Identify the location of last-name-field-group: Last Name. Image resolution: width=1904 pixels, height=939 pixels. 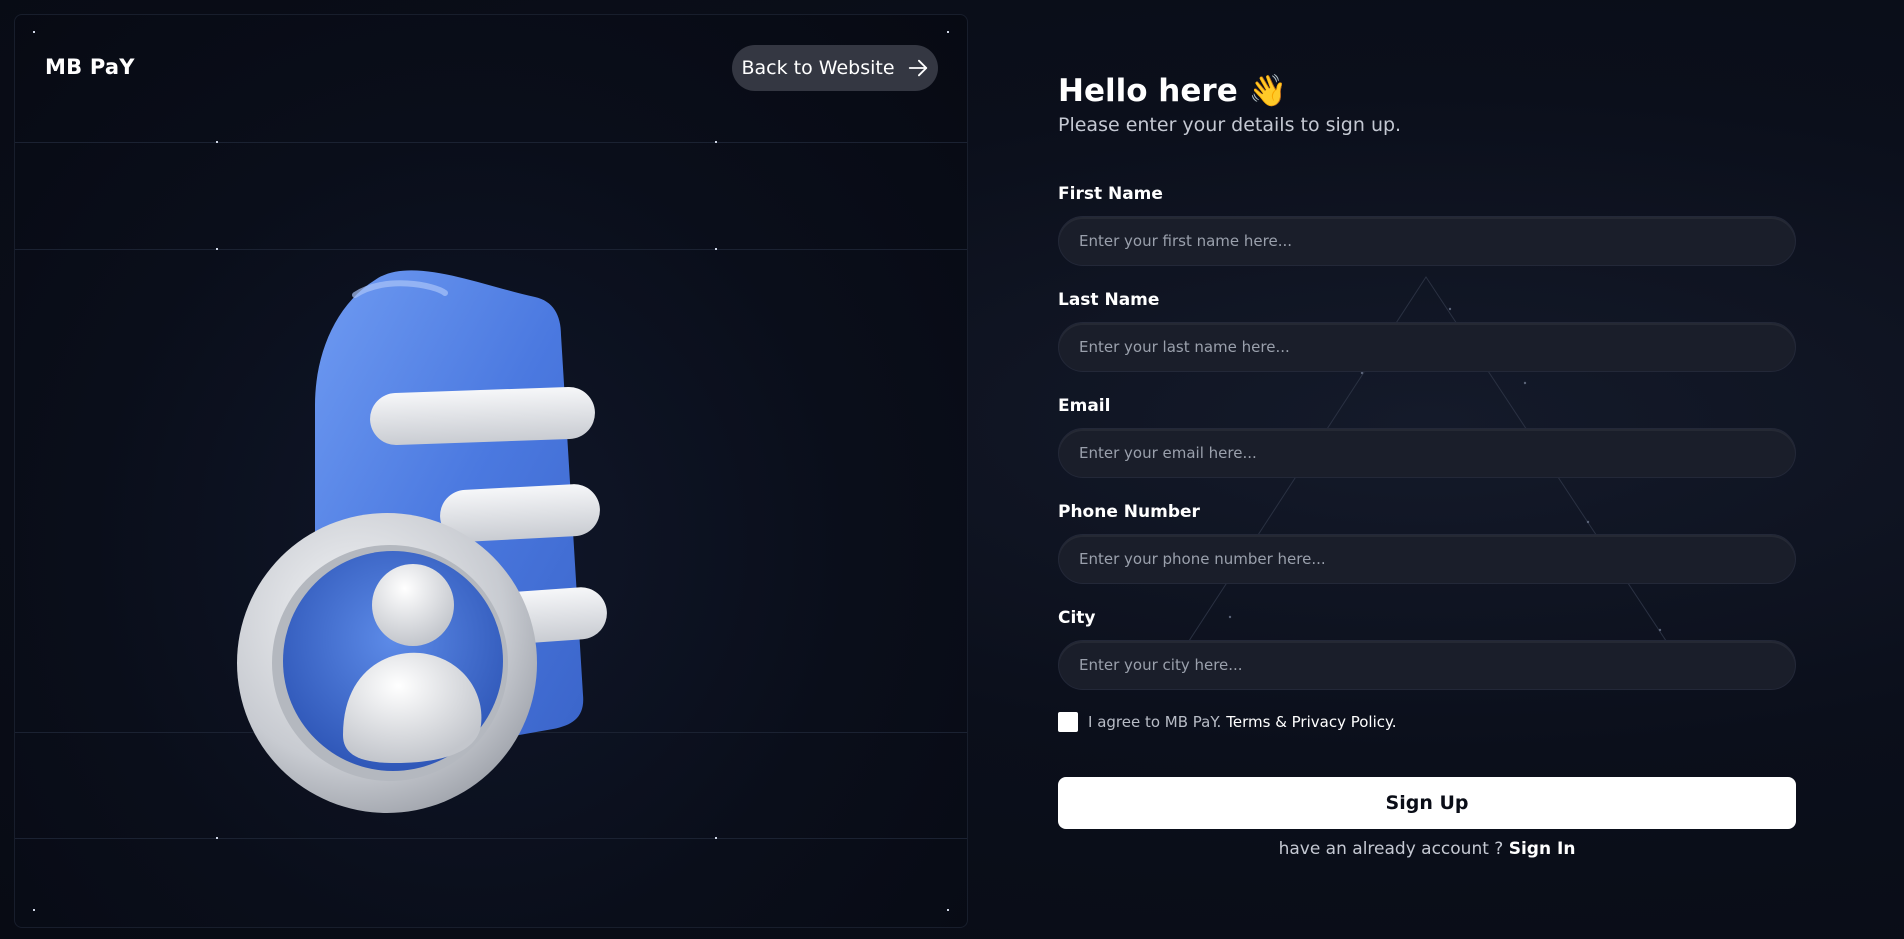
(1427, 343).